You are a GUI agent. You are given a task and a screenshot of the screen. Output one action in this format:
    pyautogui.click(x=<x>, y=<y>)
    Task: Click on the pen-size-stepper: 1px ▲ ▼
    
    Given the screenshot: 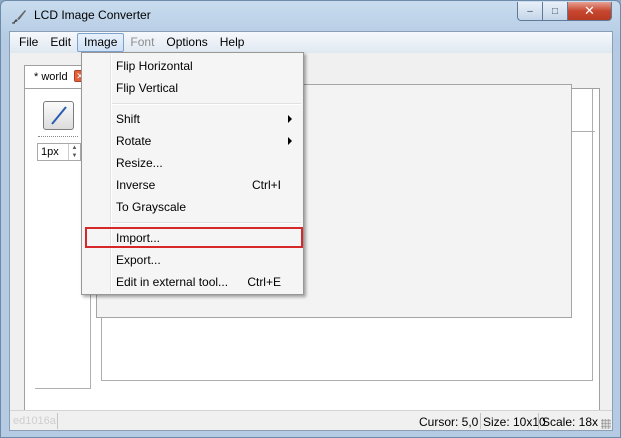 What is the action you would take?
    pyautogui.click(x=59, y=152)
    